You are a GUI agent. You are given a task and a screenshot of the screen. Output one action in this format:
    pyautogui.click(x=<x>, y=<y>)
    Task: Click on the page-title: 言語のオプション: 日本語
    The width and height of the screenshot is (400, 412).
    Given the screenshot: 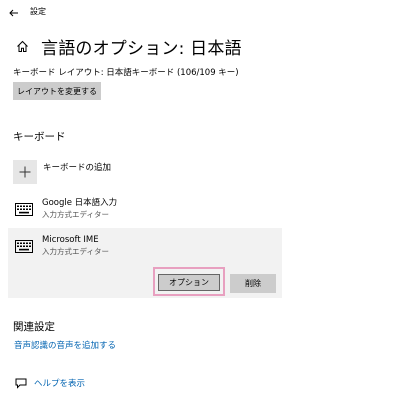 What is the action you would take?
    pyautogui.click(x=141, y=49)
    